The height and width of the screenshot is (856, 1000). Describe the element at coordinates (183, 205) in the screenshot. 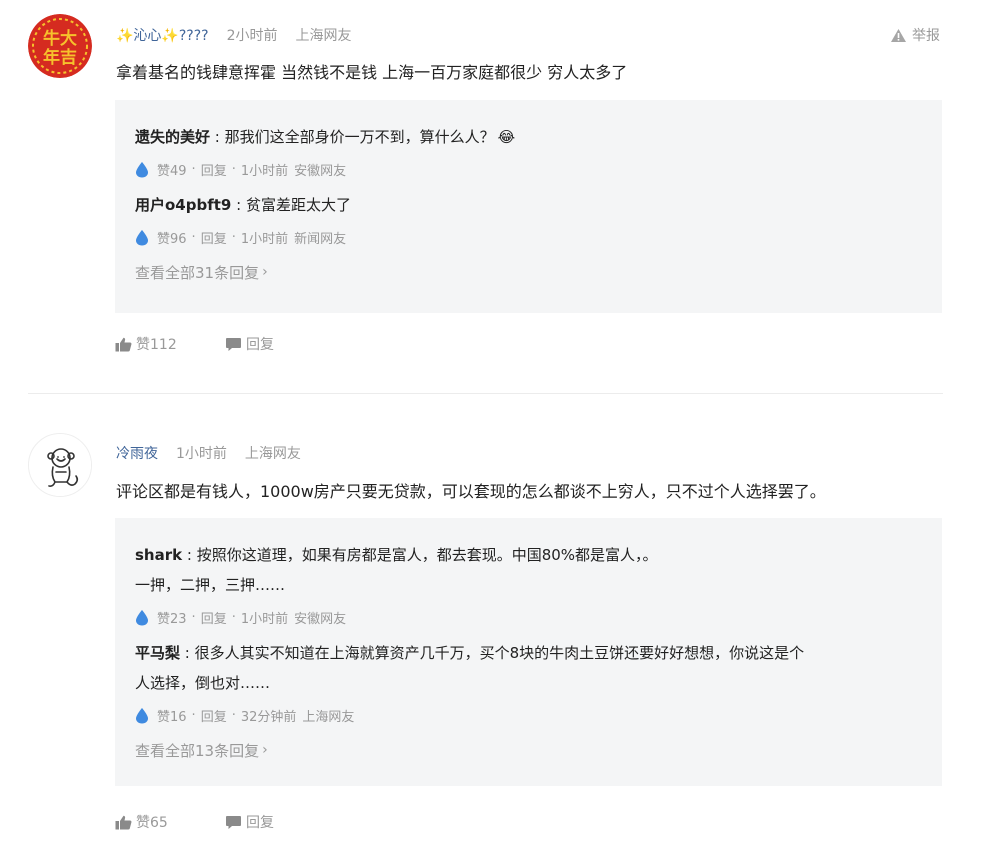

I see `reply-username: 用户o4pbft9` at that location.